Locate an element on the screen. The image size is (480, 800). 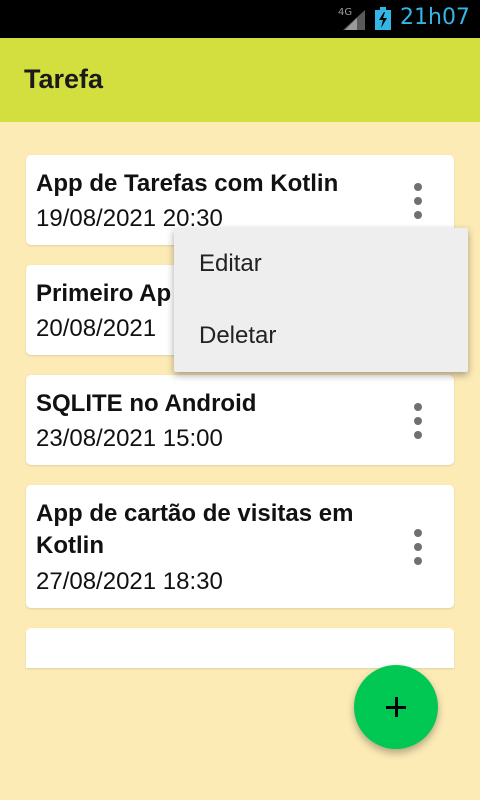
page-title: Tarefa is located at coordinates (64, 79).